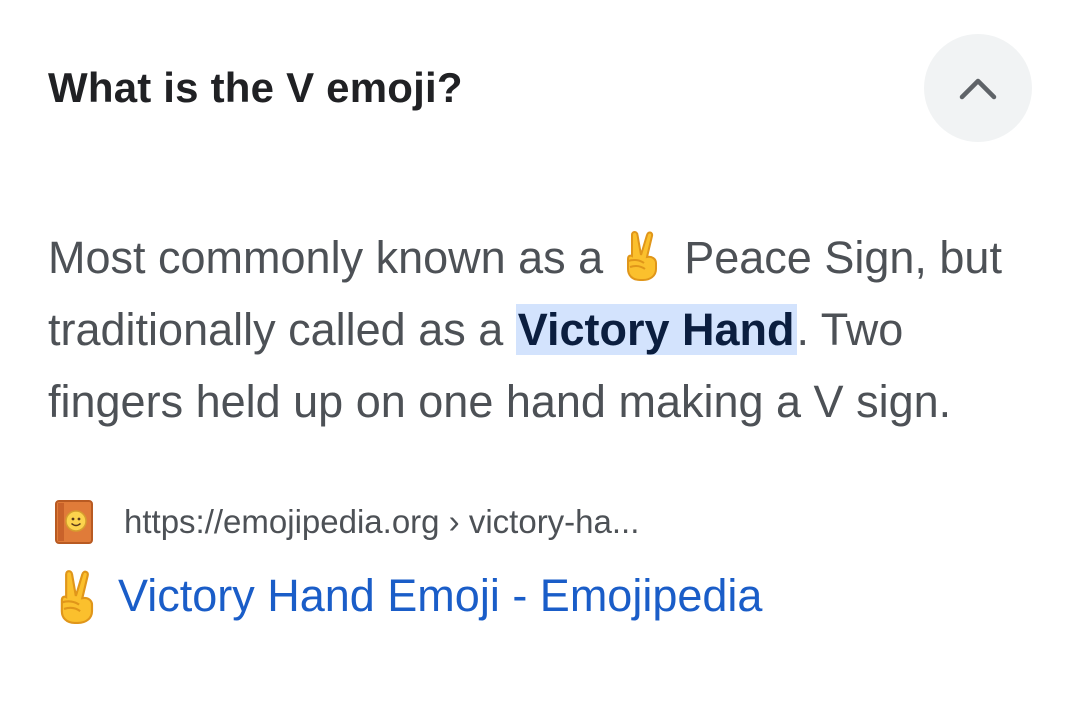  What do you see at coordinates (332, 257) in the screenshot?
I see `answer-text-part1: Most commonly known as a` at bounding box center [332, 257].